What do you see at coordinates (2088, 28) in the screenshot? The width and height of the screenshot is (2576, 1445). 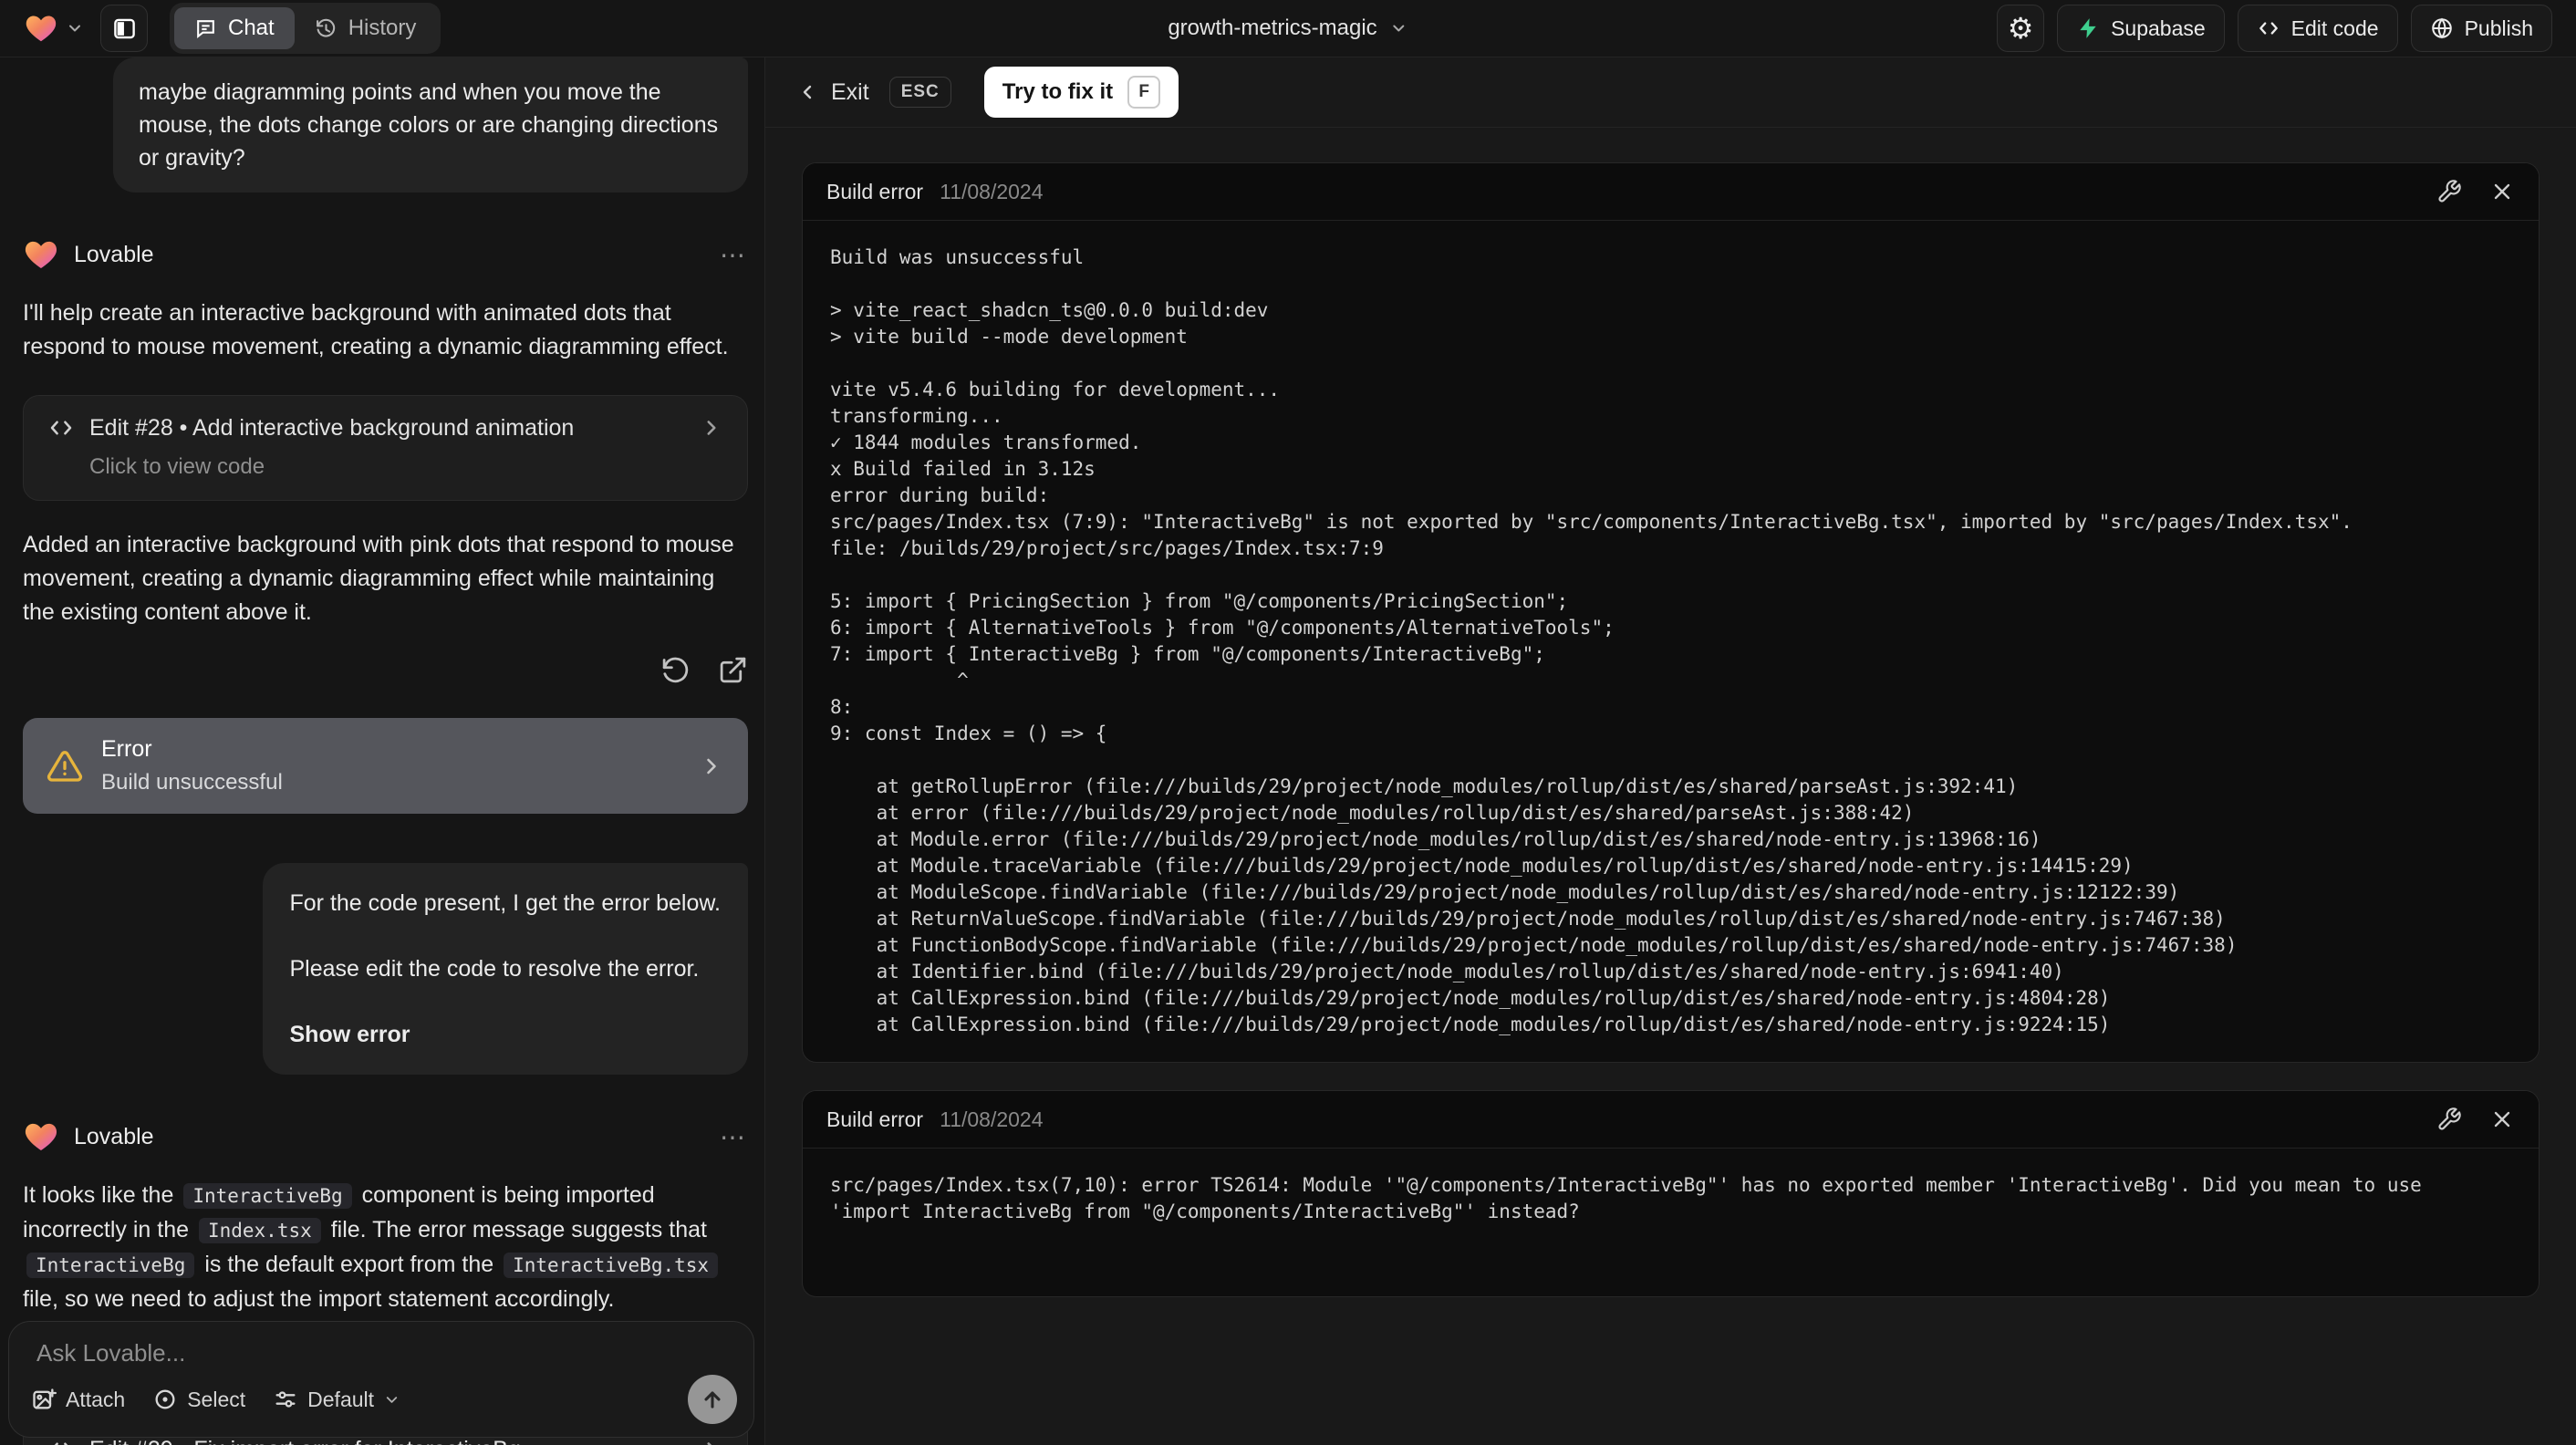 I see `supabase-bolt-icon` at bounding box center [2088, 28].